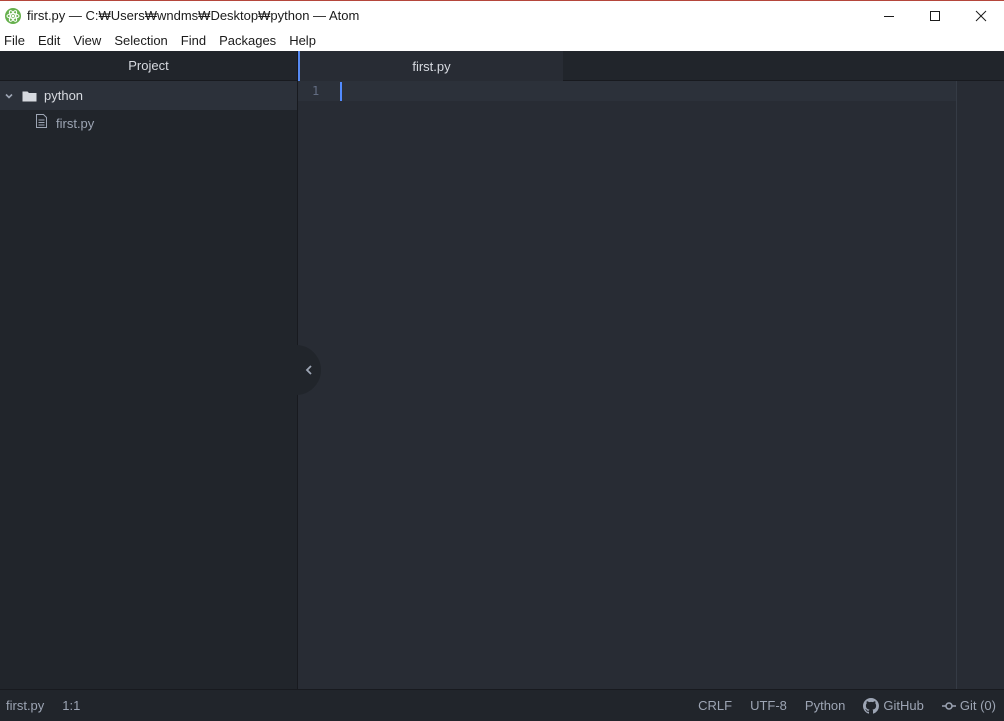 The height and width of the screenshot is (721, 1004). What do you see at coordinates (41, 123) in the screenshot?
I see `file-text-icon` at bounding box center [41, 123].